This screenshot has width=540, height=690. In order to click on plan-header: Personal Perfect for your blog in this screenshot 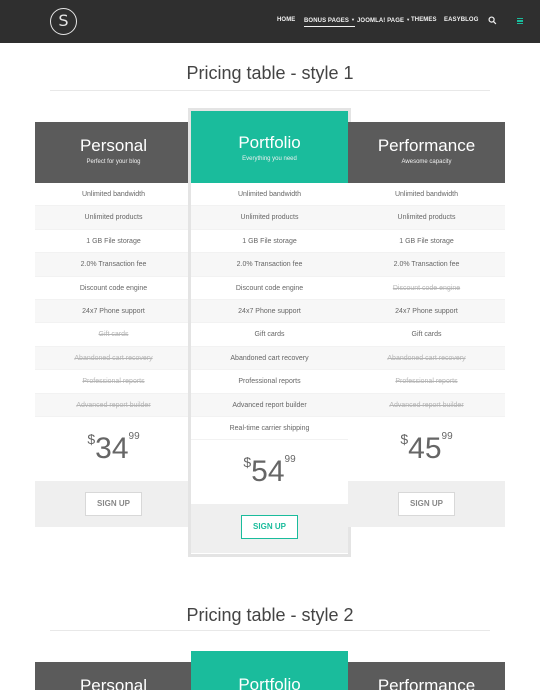, I will do `click(113, 152)`.